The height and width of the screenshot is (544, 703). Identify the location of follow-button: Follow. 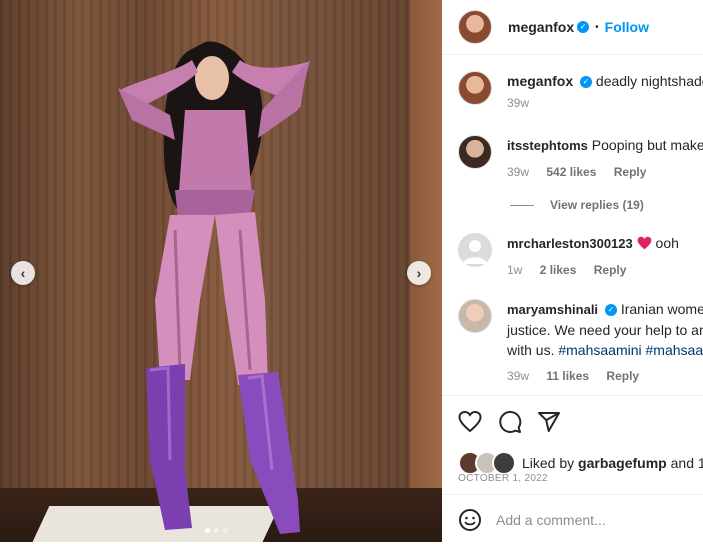
(627, 27).